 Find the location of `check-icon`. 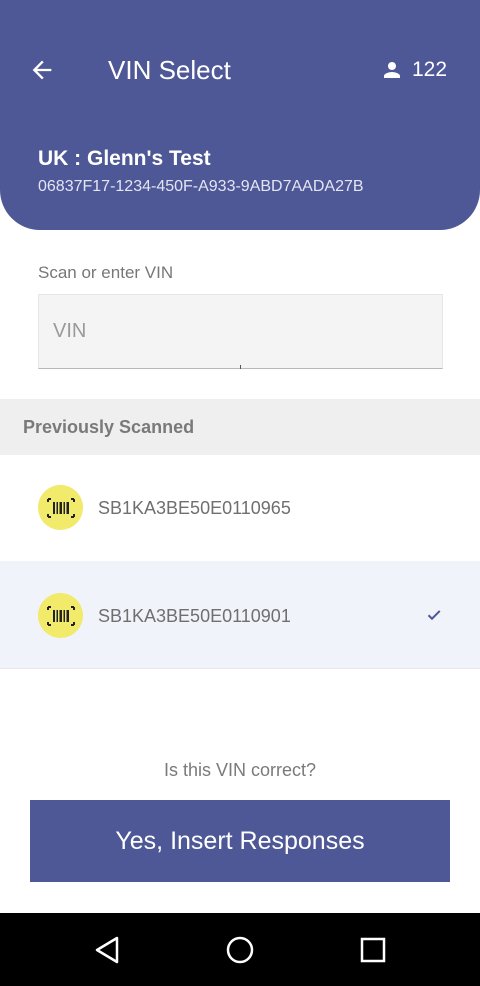

check-icon is located at coordinates (434, 615).